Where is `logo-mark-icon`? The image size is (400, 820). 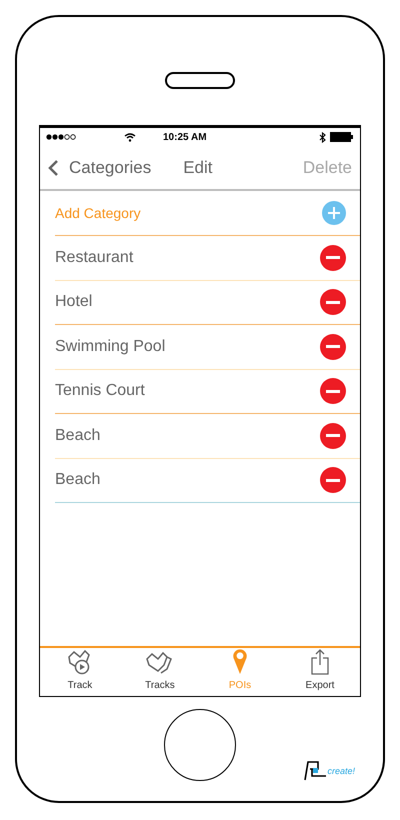
logo-mark-icon is located at coordinates (315, 770).